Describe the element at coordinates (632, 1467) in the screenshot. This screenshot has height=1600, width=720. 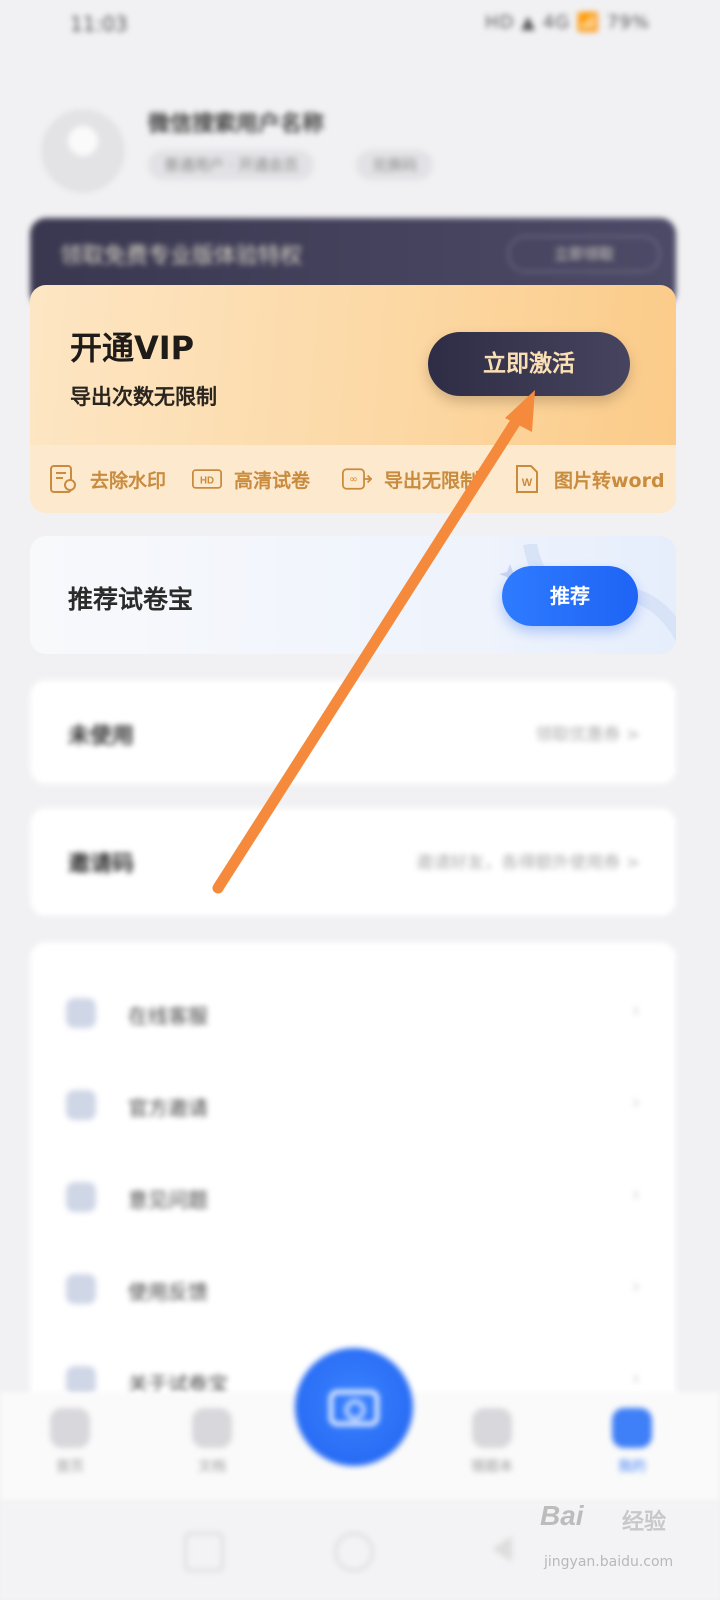
I see `tab-label: 我的` at that location.